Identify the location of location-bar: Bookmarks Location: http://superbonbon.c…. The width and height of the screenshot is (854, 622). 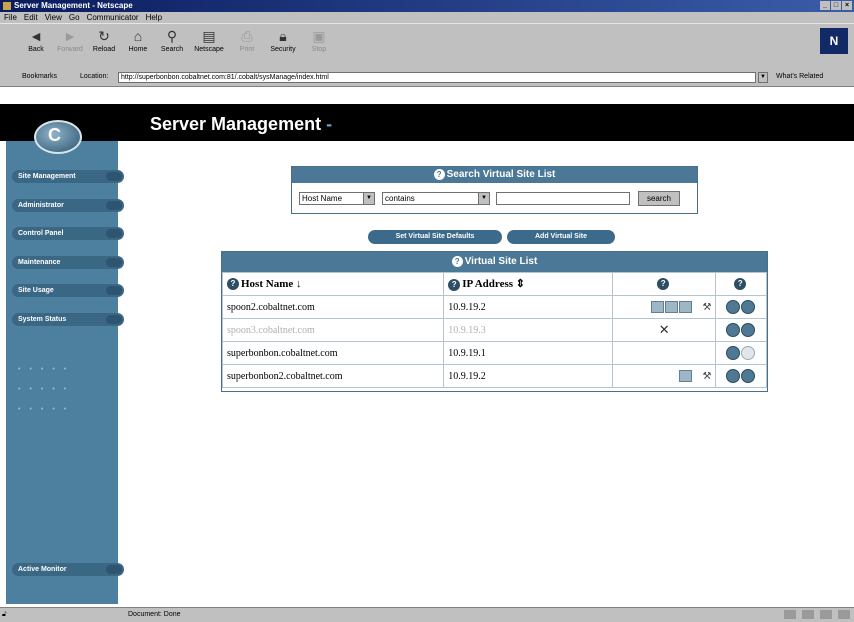
(427, 78).